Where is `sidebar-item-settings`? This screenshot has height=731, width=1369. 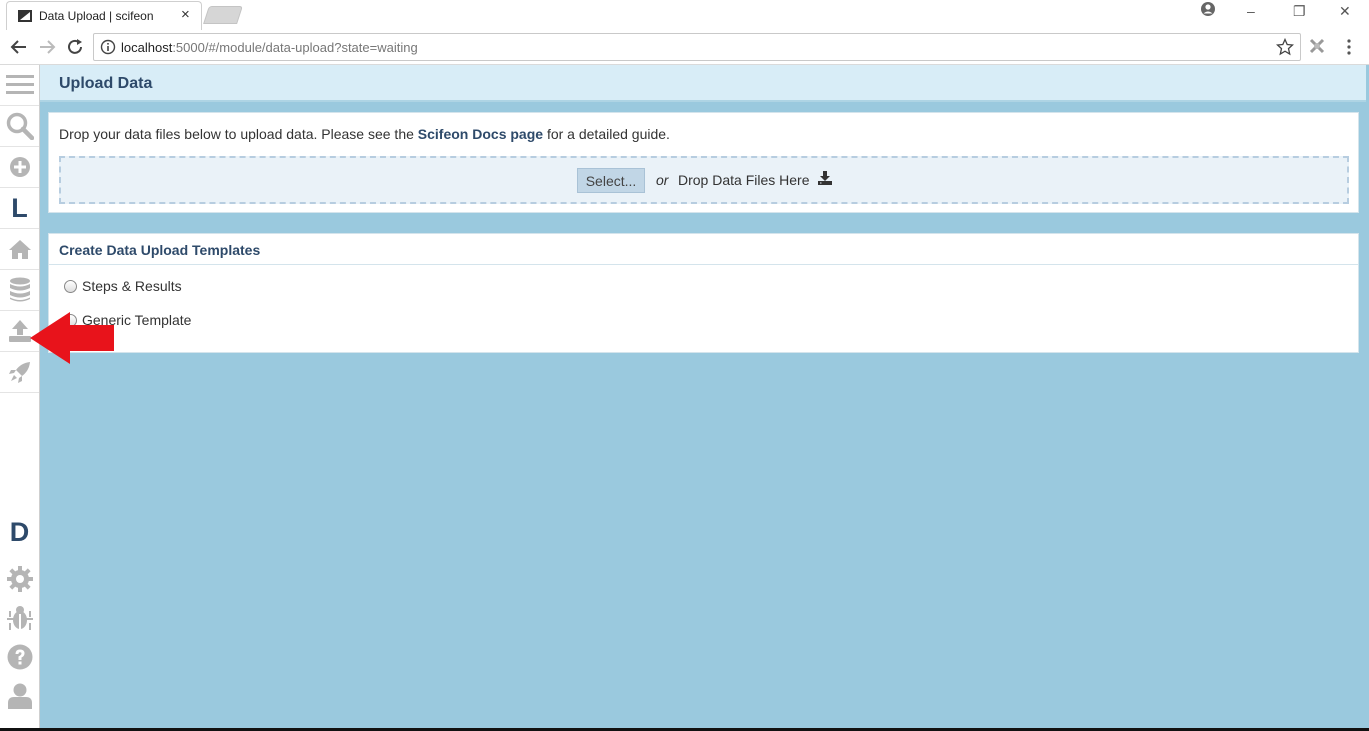 sidebar-item-settings is located at coordinates (19, 578).